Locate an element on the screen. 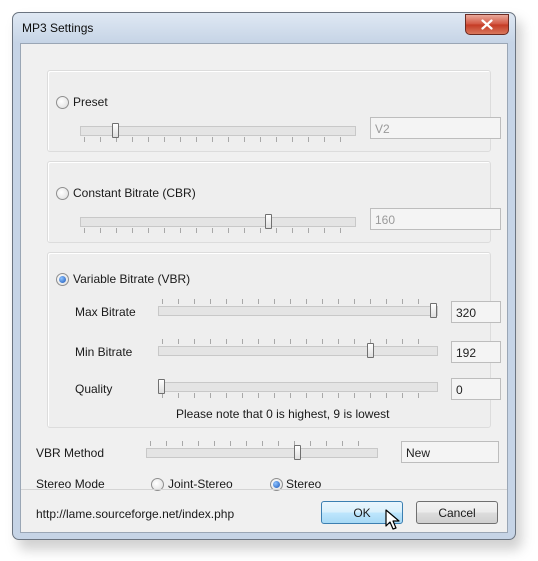  quality-slider is located at coordinates (298, 386).